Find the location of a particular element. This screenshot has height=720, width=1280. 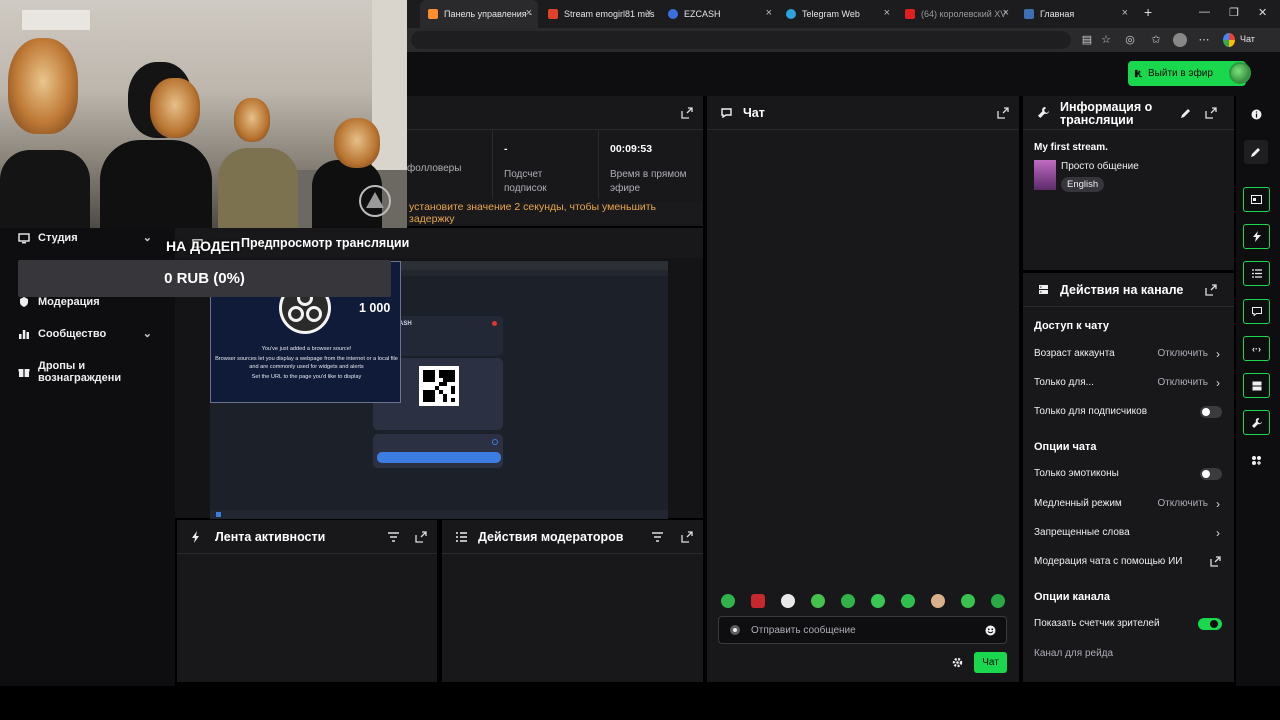

copilot-chat-label: Чат is located at coordinates (1247, 39).